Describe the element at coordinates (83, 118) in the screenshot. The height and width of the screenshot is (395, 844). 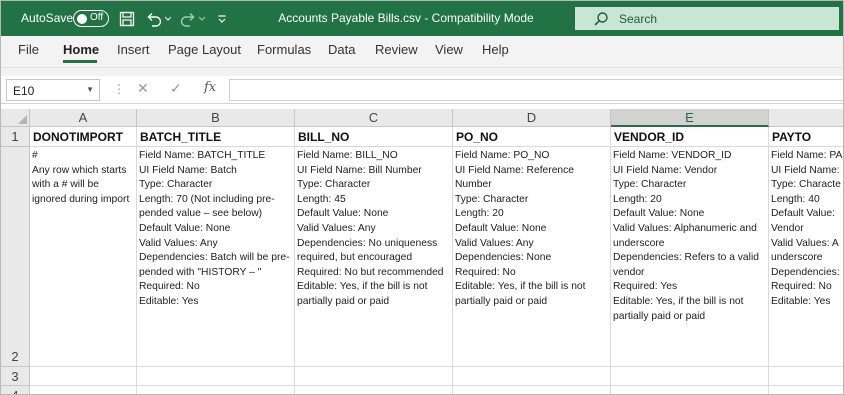
I see `column-header-a: A` at that location.